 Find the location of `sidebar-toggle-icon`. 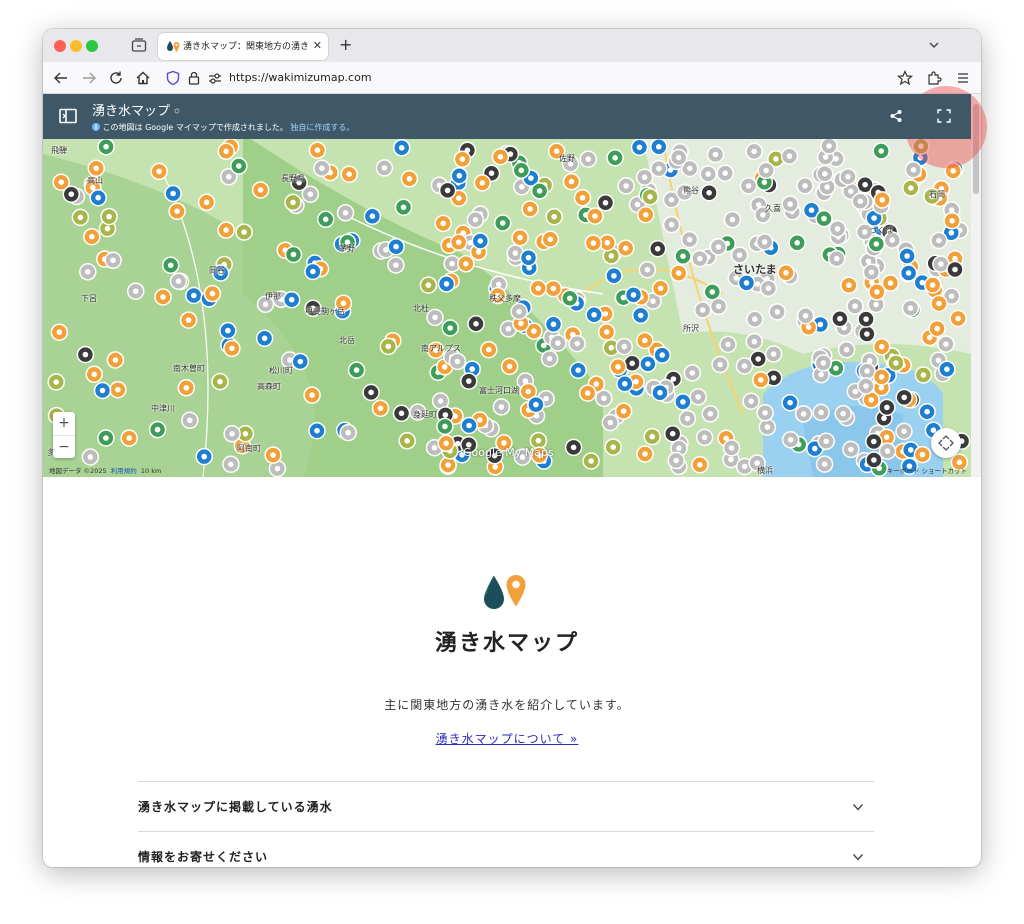

sidebar-toggle-icon is located at coordinates (68, 116).